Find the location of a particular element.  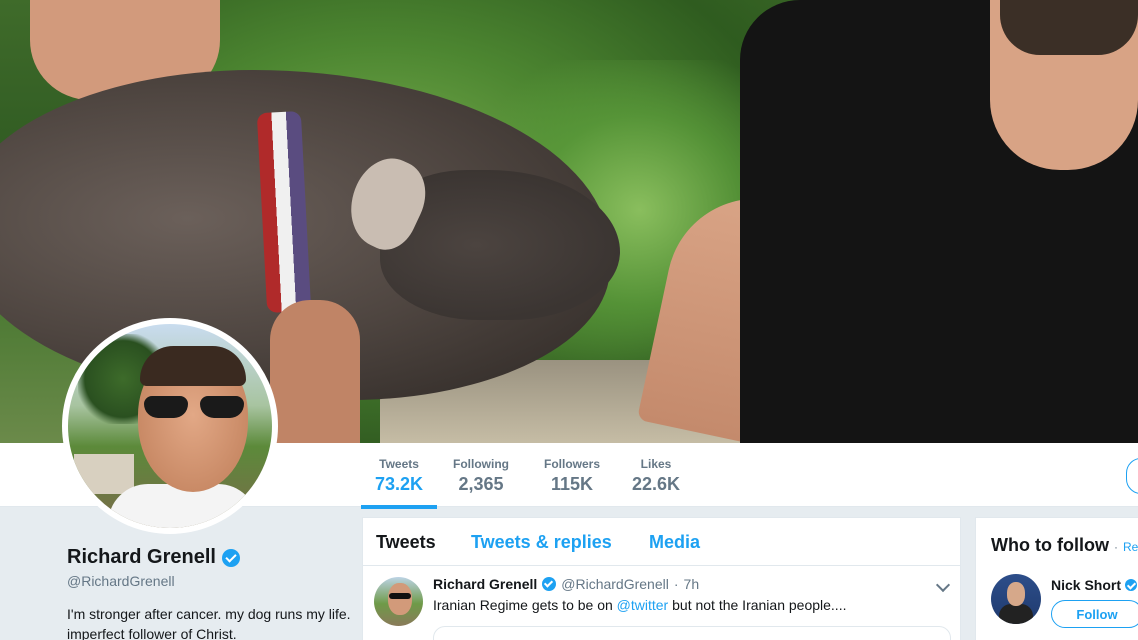

tweet-author-handle: @RichardGrenell is located at coordinates (615, 584).